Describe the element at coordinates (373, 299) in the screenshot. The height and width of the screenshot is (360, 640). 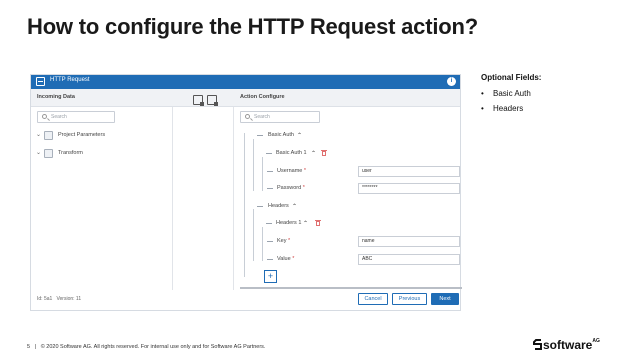
I see `cancel-button: Cancel` at that location.